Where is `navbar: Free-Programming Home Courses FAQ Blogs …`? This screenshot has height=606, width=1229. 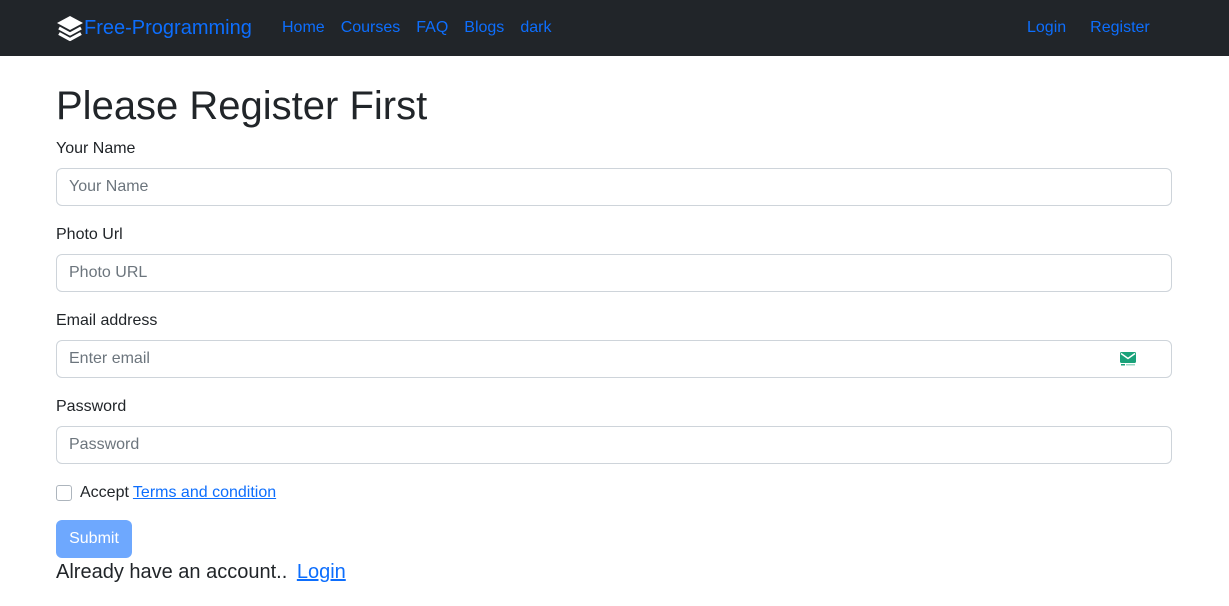
navbar: Free-Programming Home Courses FAQ Blogs … is located at coordinates (614, 28).